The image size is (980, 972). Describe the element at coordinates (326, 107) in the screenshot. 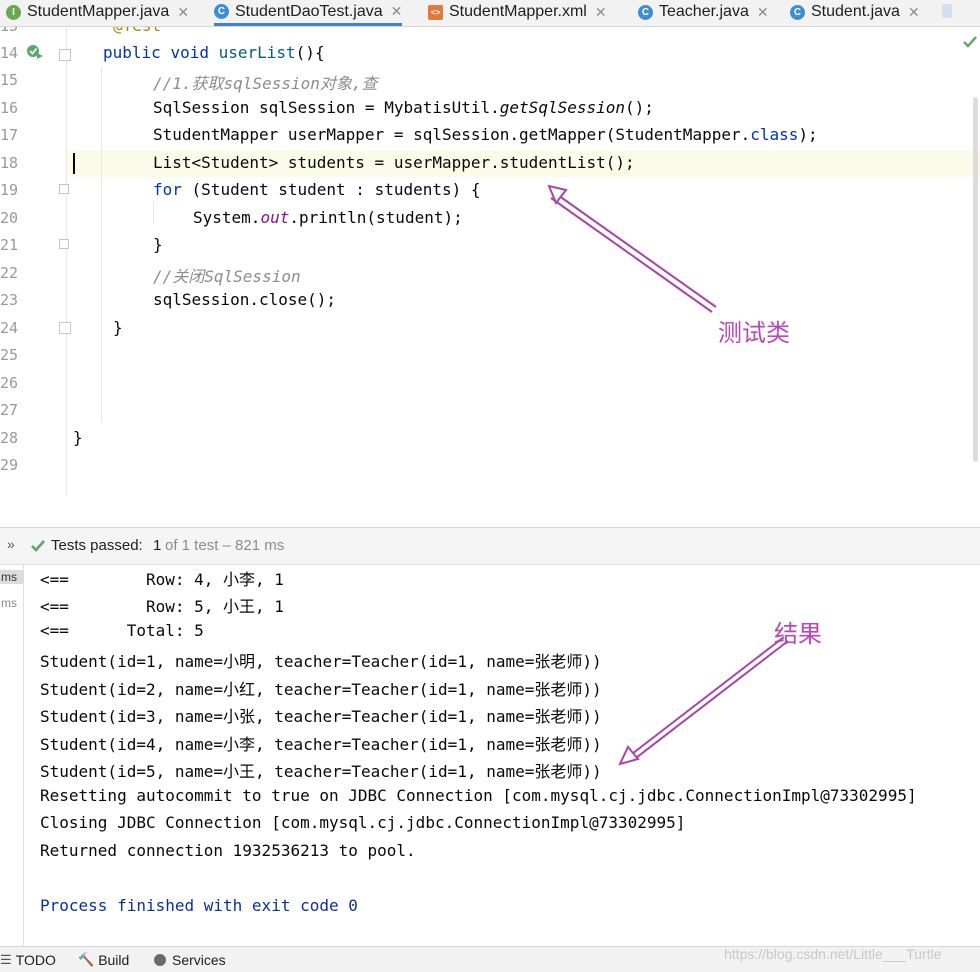

I see `code-text: SqlSession sqlSession = MybatisUtil.` at that location.